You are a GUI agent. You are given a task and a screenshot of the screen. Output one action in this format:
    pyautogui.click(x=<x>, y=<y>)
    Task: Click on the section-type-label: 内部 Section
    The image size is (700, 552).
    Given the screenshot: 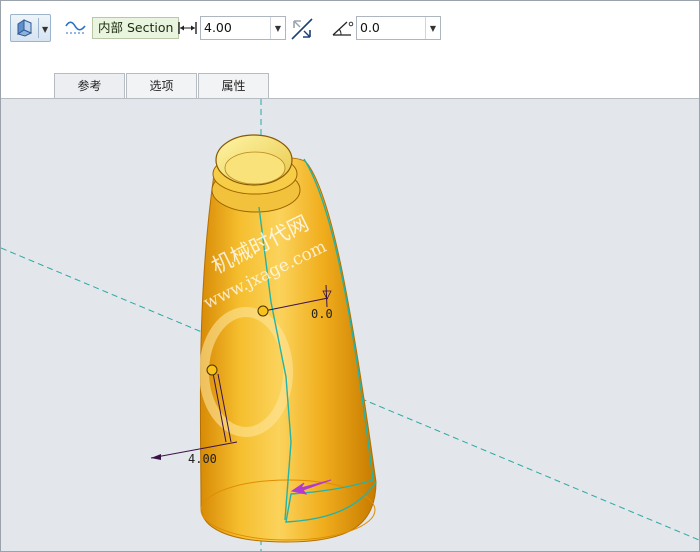 What is the action you would take?
    pyautogui.click(x=136, y=28)
    